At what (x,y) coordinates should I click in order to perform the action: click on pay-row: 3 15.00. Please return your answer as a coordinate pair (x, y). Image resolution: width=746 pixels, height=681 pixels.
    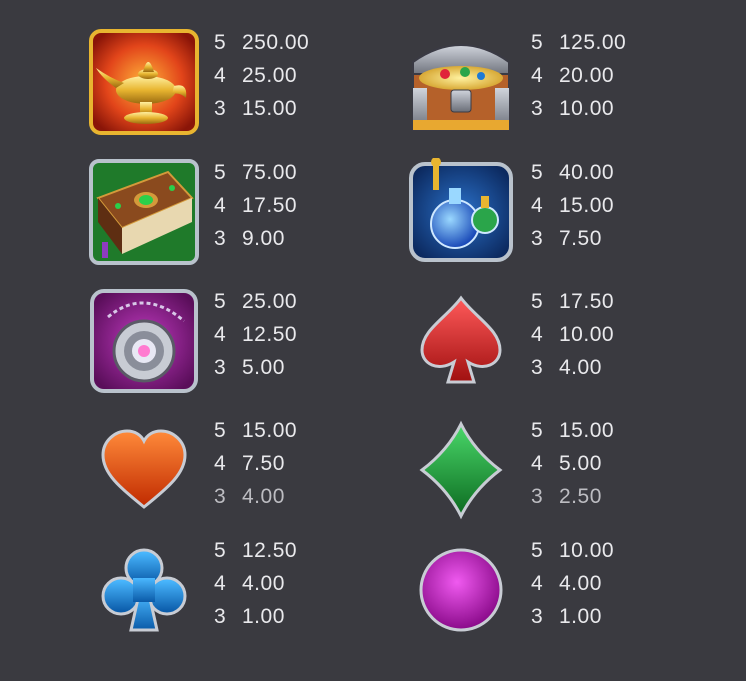
    Looking at the image, I should click on (256, 108).